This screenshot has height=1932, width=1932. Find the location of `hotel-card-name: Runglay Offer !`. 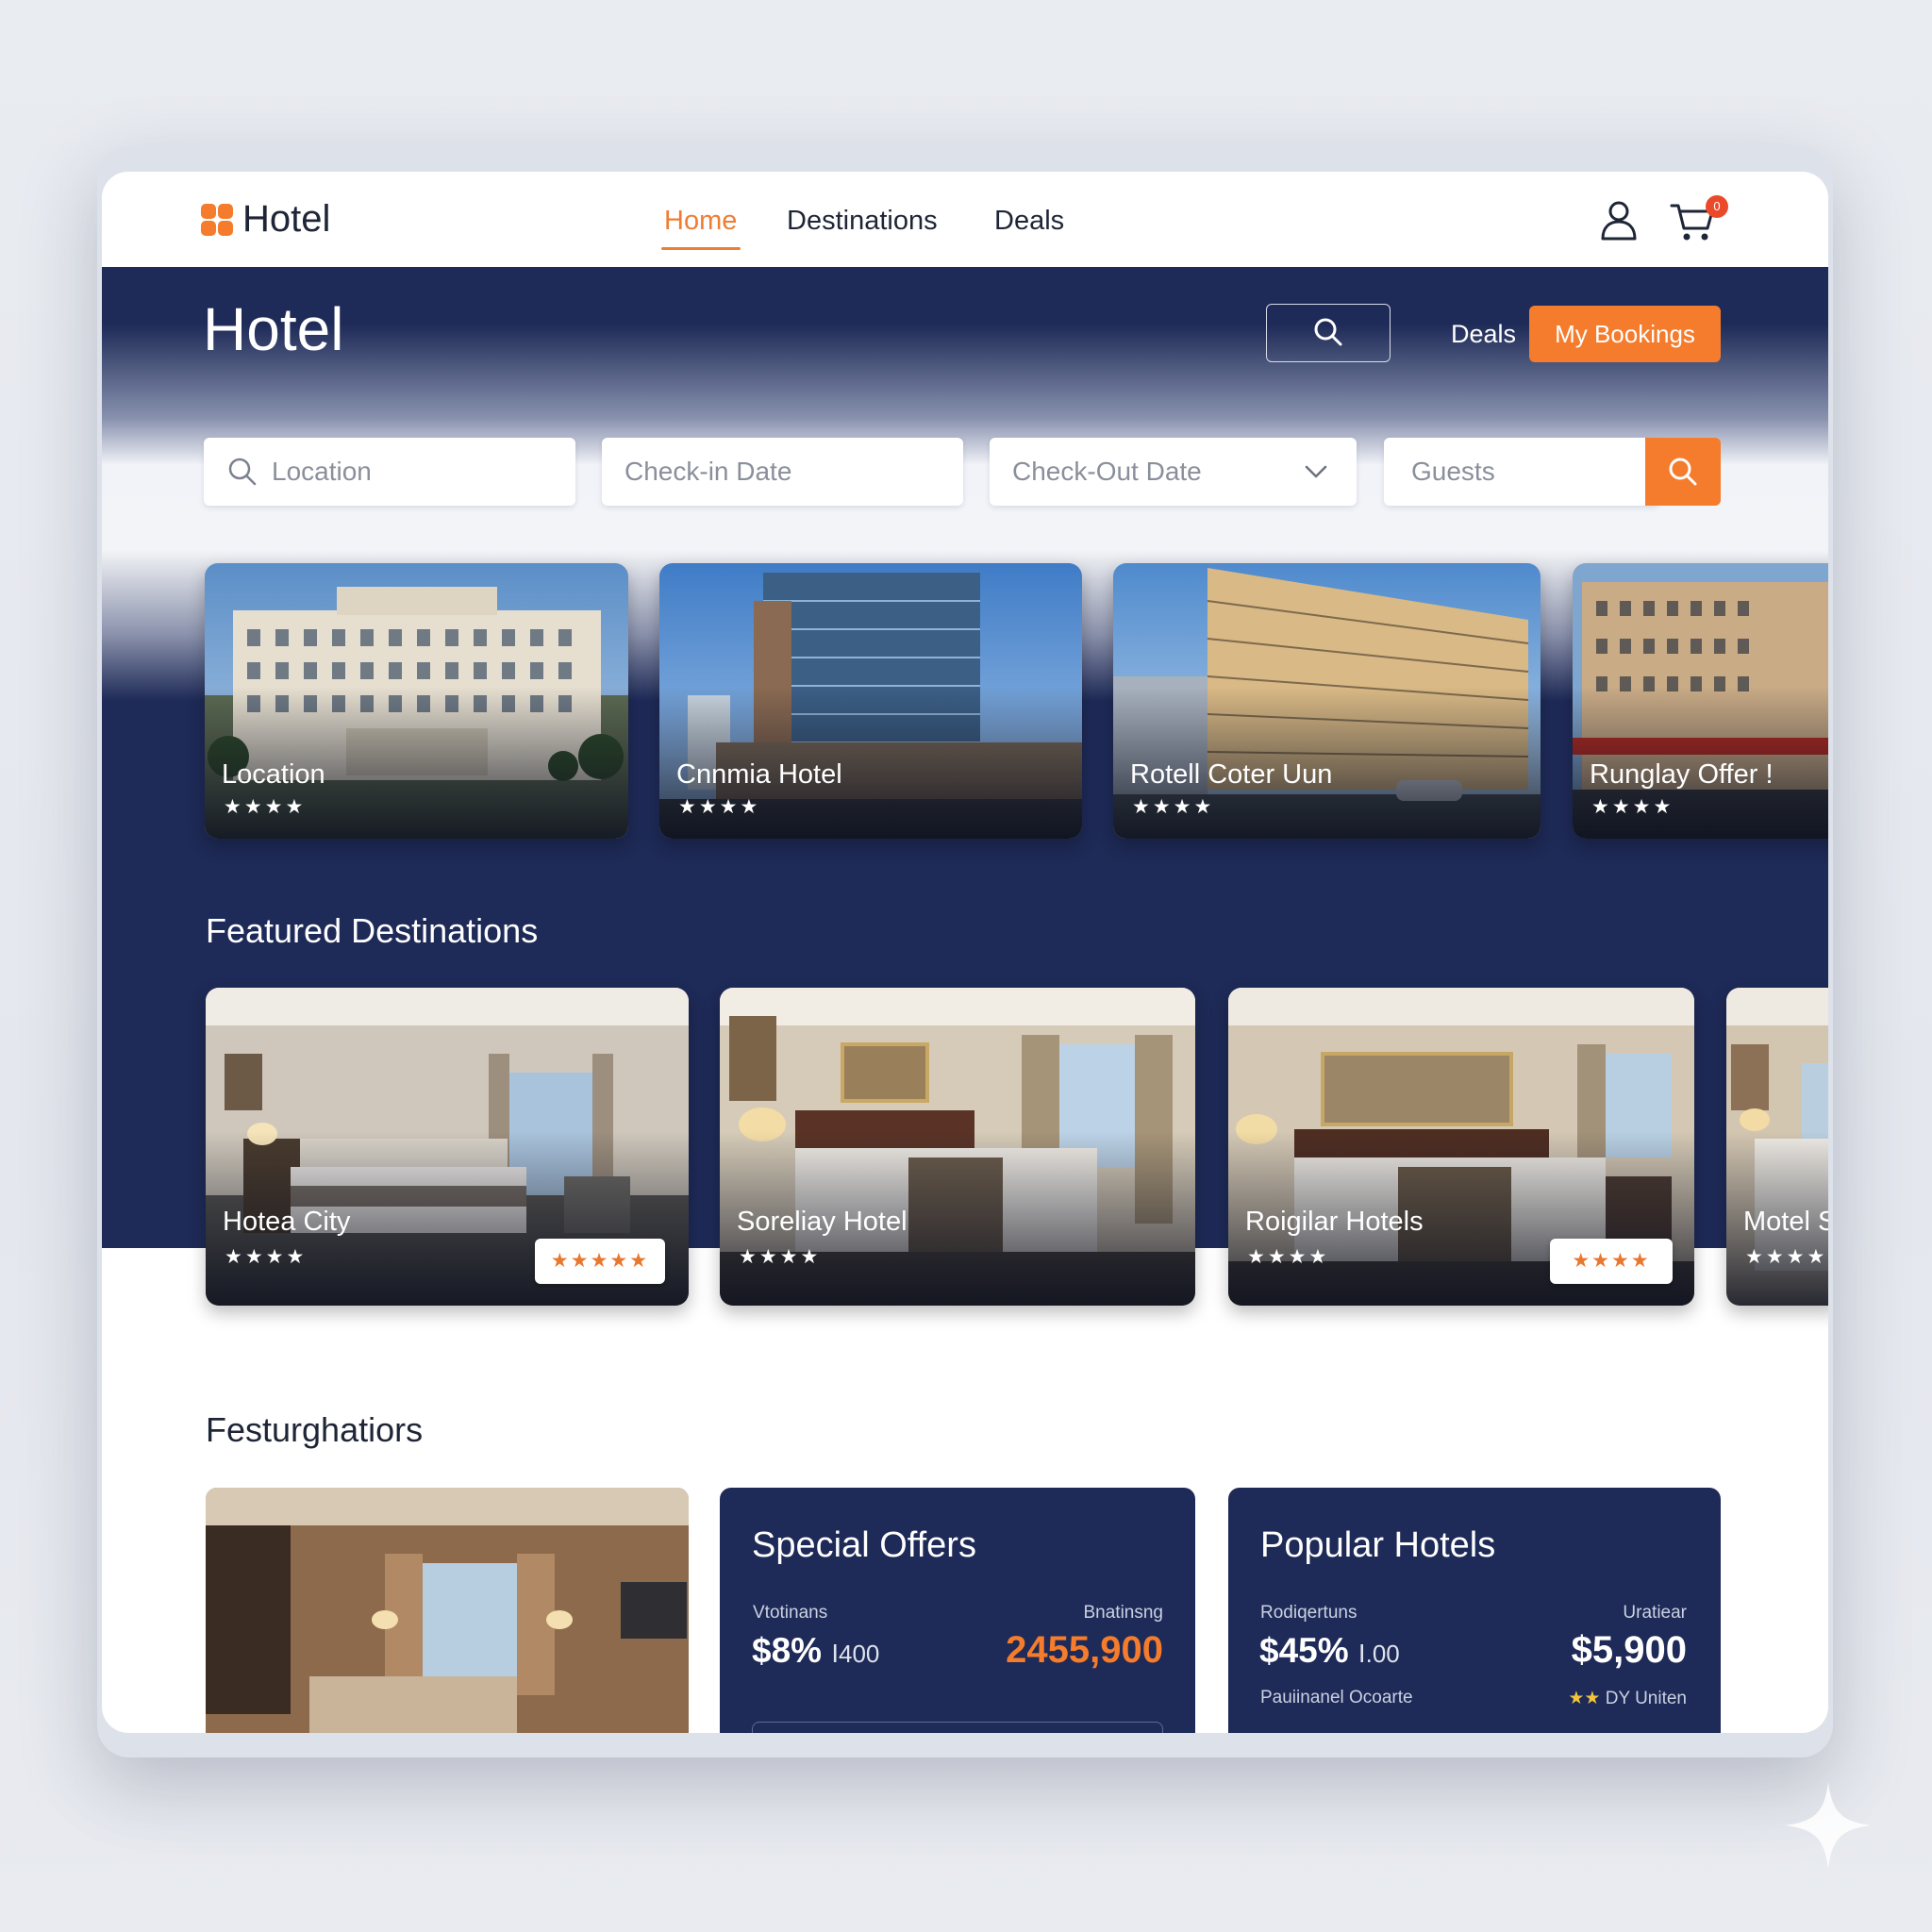

hotel-card-name: Runglay Offer ! is located at coordinates (1682, 774).